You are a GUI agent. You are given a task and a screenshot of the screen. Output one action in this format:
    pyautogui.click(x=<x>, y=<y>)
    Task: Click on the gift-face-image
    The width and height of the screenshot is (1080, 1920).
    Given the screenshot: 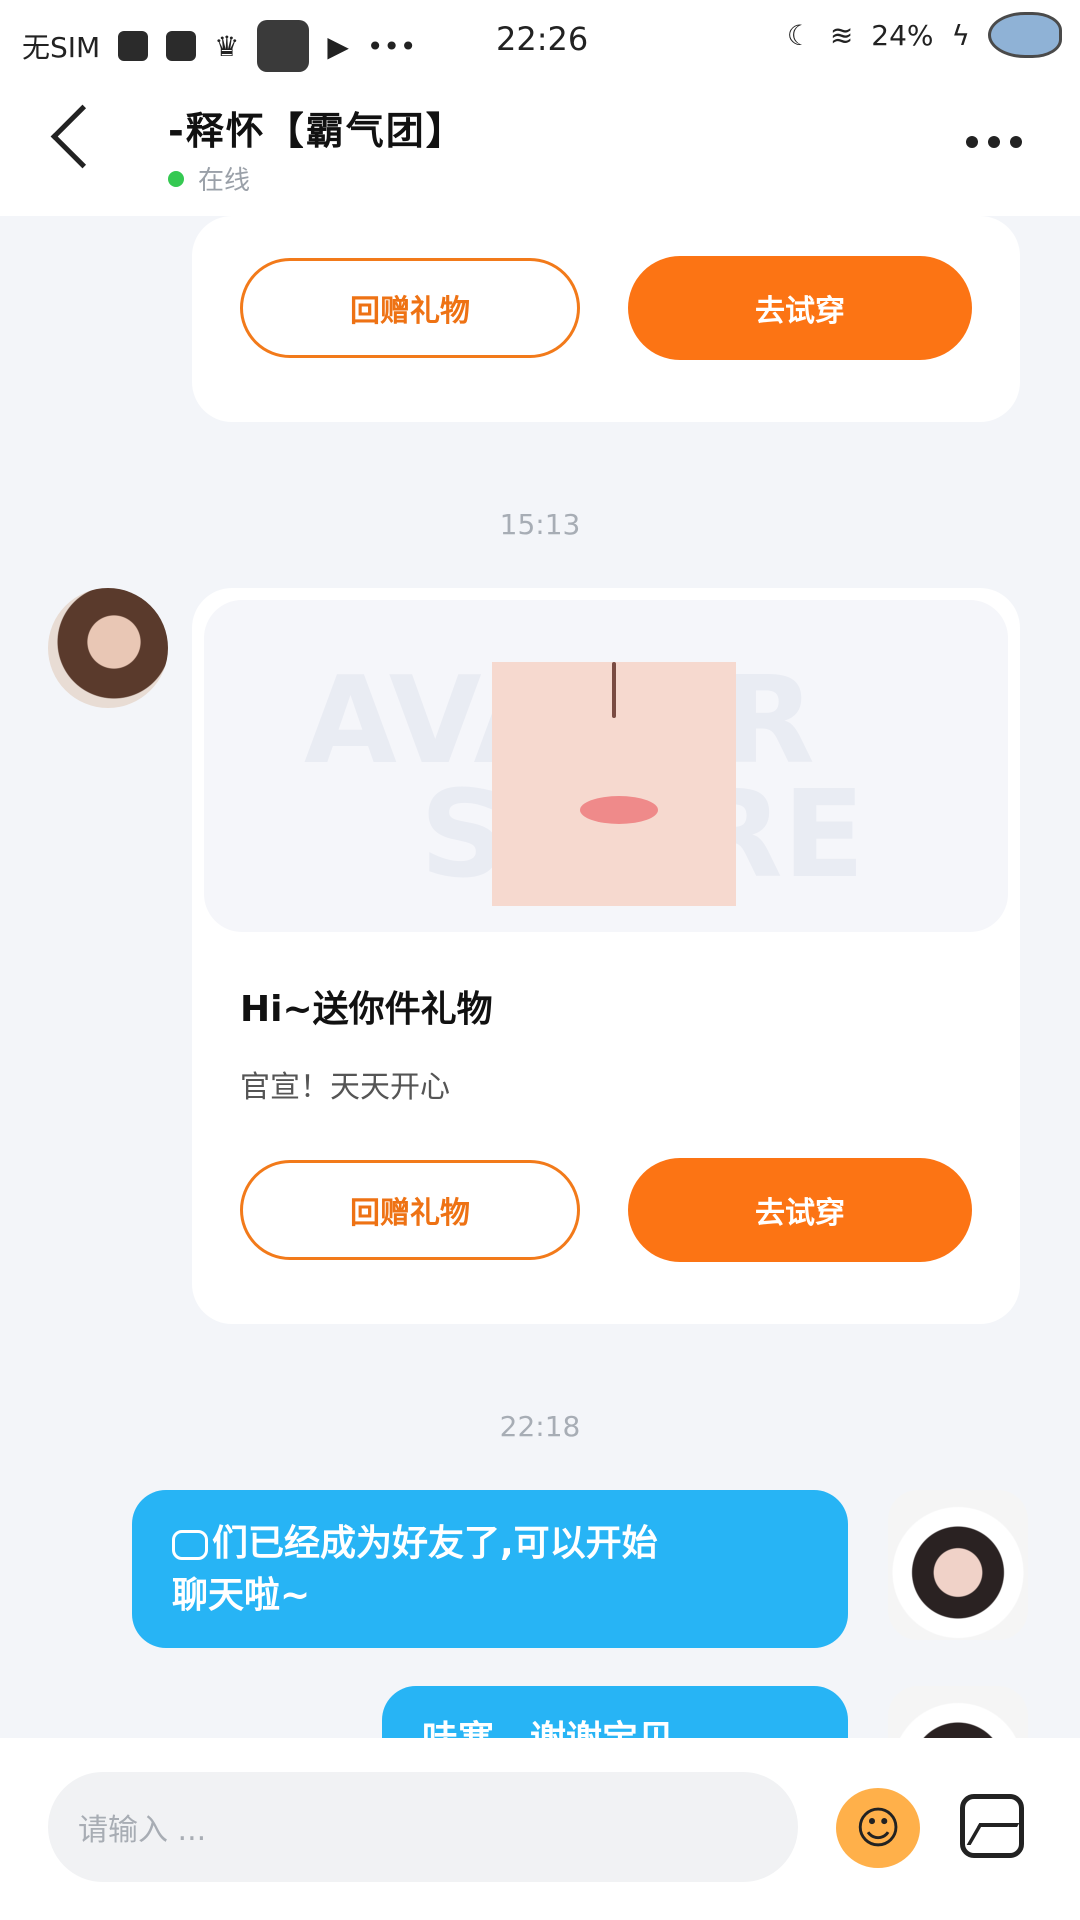 What is the action you would take?
    pyautogui.click(x=614, y=784)
    